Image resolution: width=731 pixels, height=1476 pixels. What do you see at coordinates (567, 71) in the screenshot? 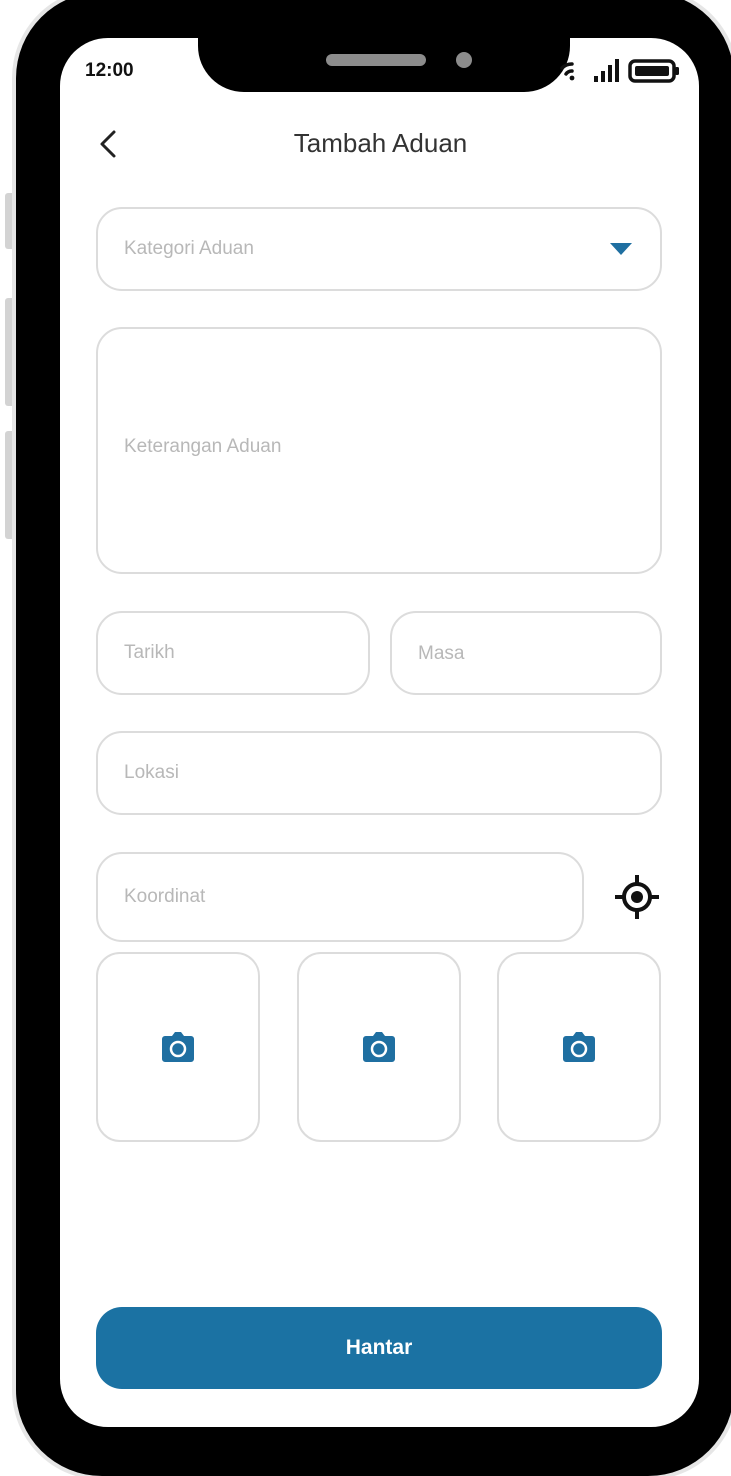
I see `wifi-icon` at bounding box center [567, 71].